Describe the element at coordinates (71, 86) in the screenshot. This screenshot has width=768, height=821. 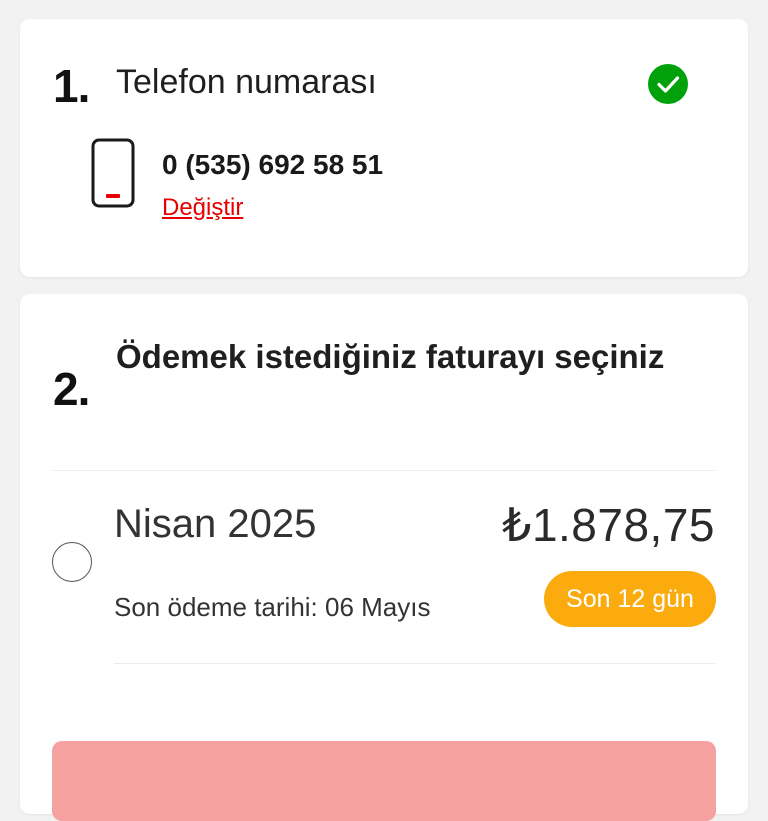
I see `step-number: 1.` at that location.